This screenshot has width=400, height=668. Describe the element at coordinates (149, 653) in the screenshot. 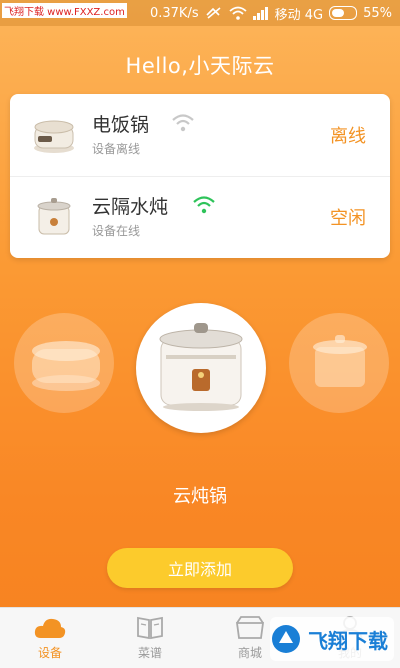

I see `nav-label: 菜谱` at that location.